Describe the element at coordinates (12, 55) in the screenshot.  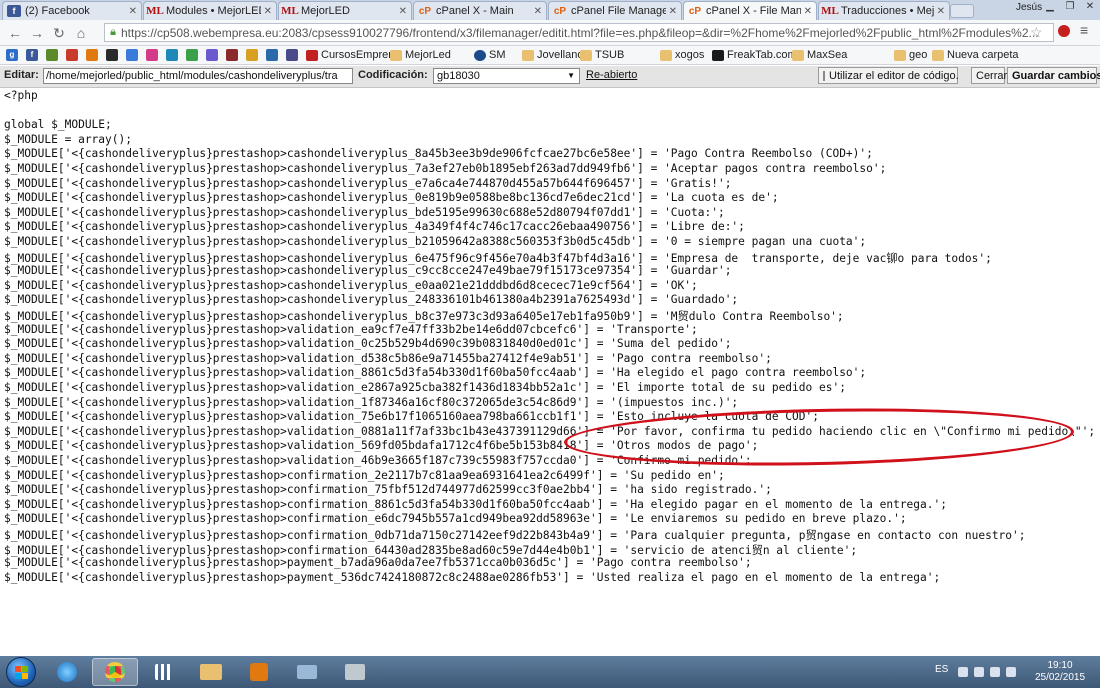
I see `bookmark-icon: g` at that location.